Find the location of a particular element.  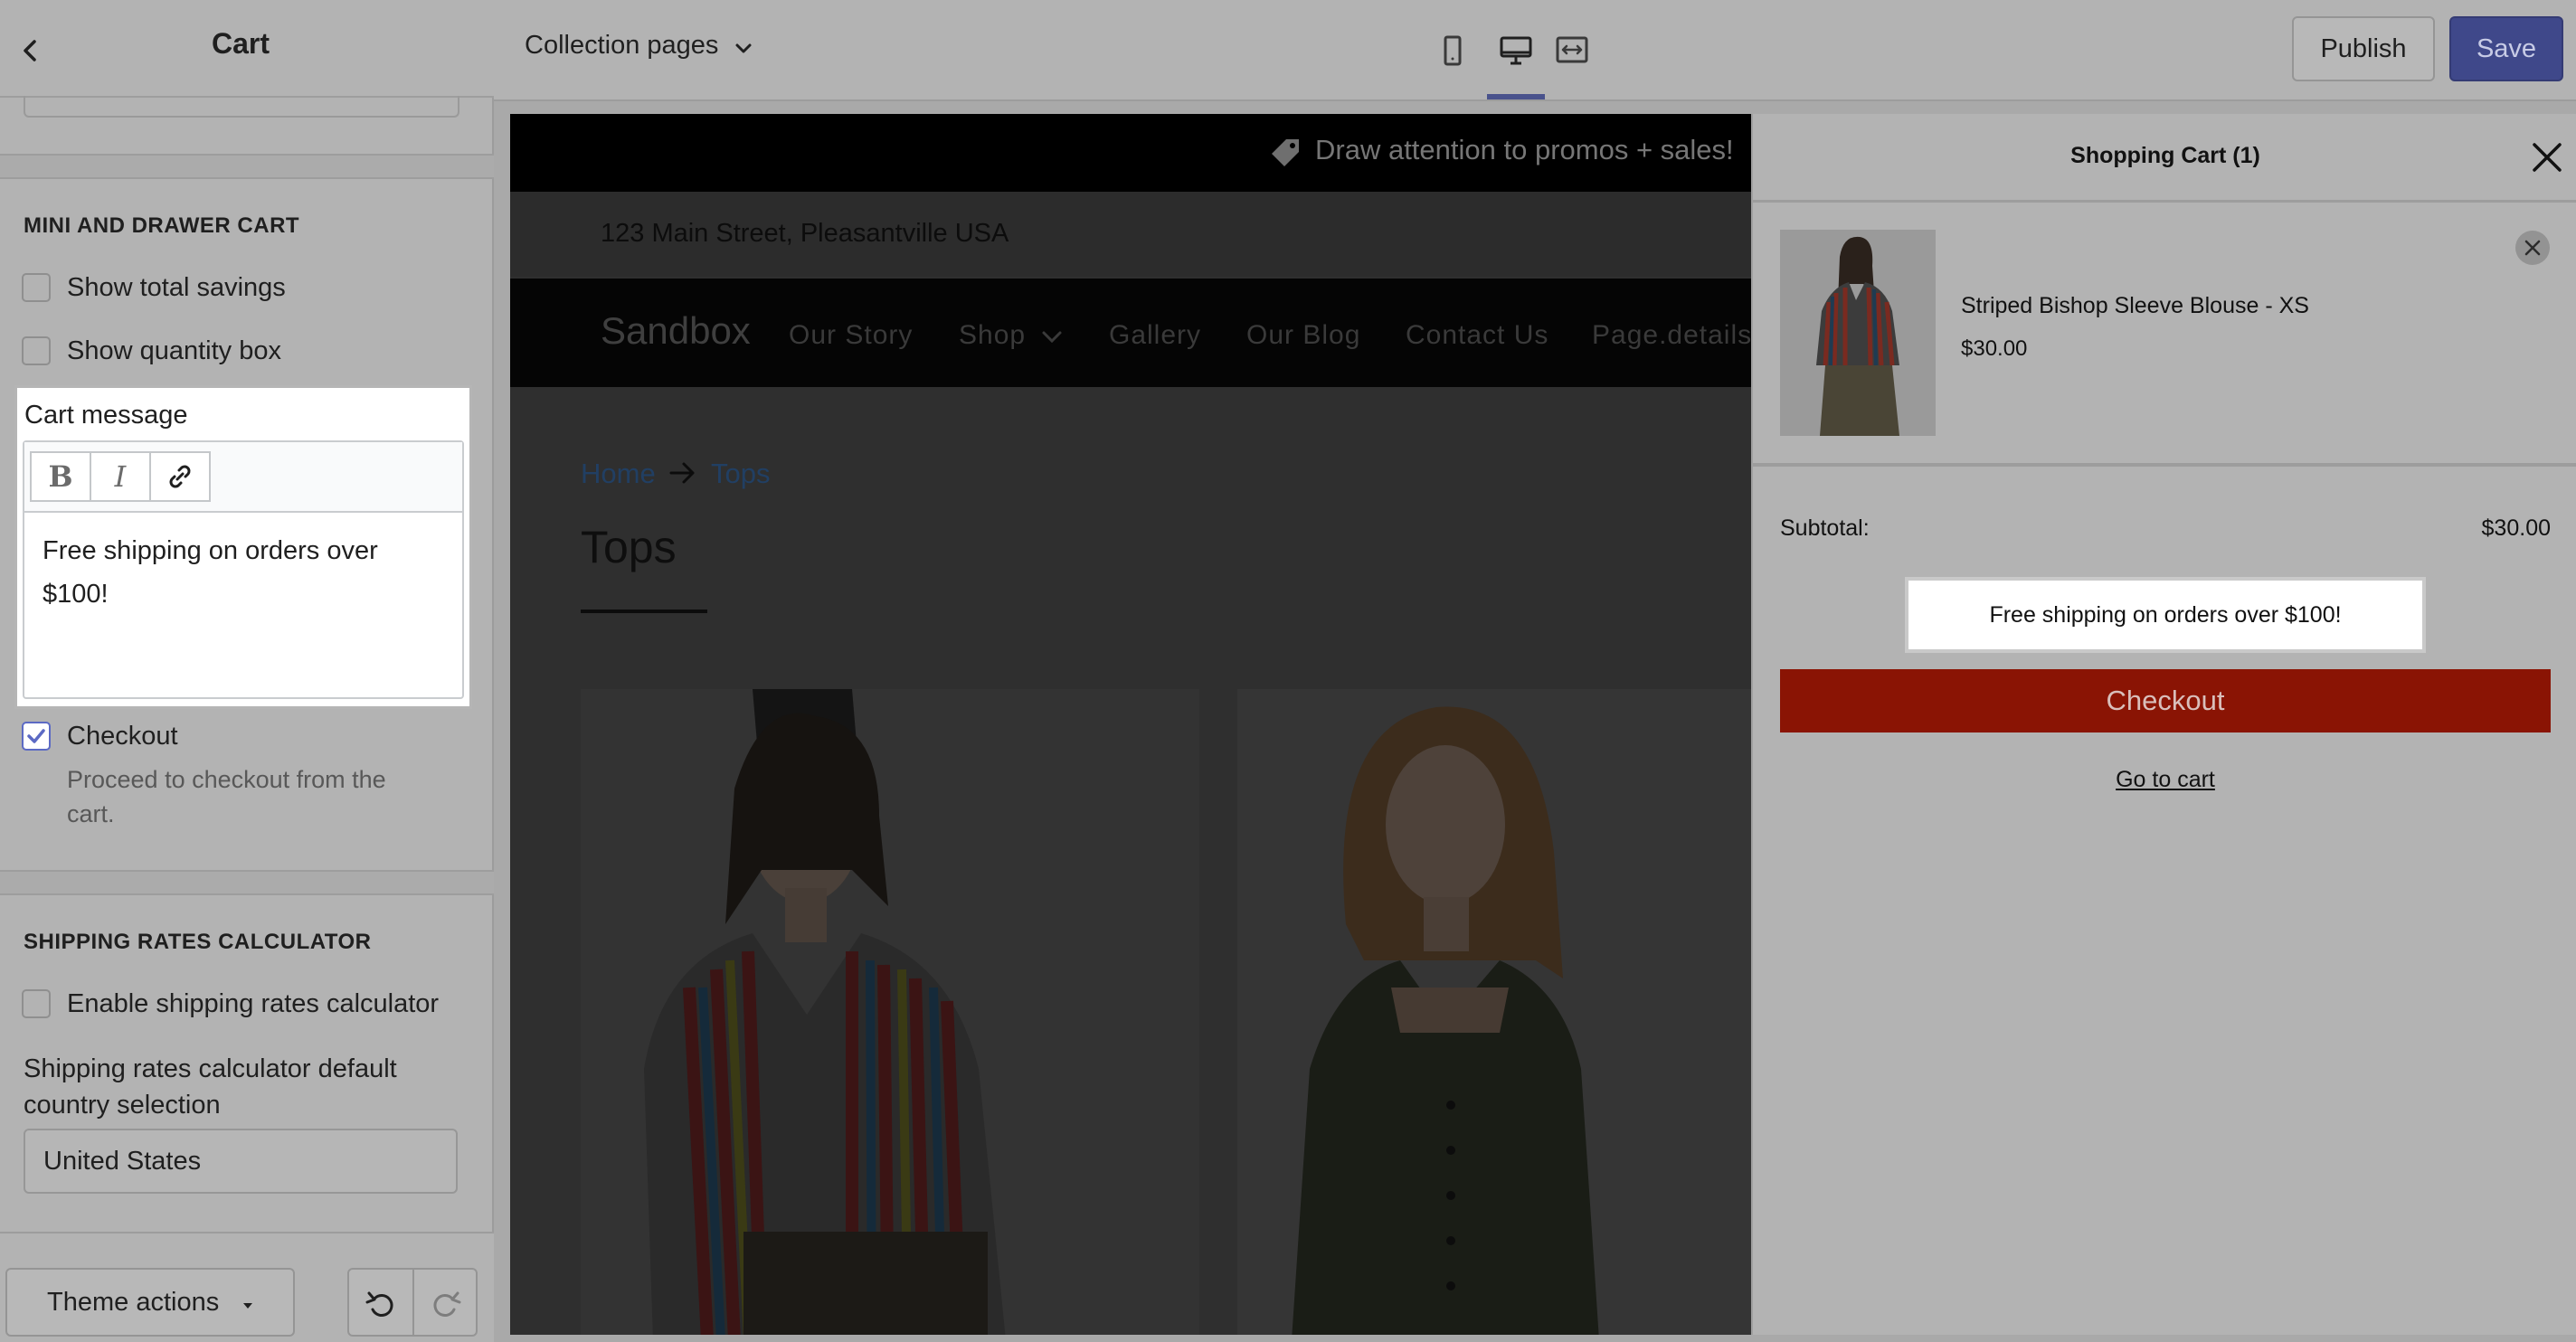

sidebar-footer: Theme actions is located at coordinates (247, 1287).